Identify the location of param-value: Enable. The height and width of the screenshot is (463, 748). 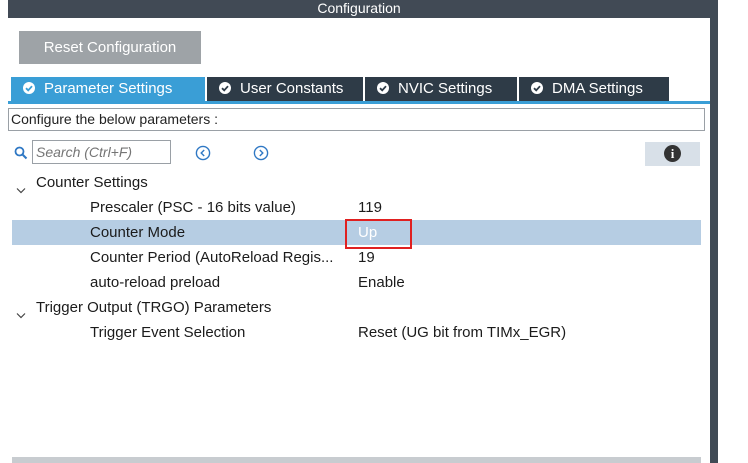
(381, 282).